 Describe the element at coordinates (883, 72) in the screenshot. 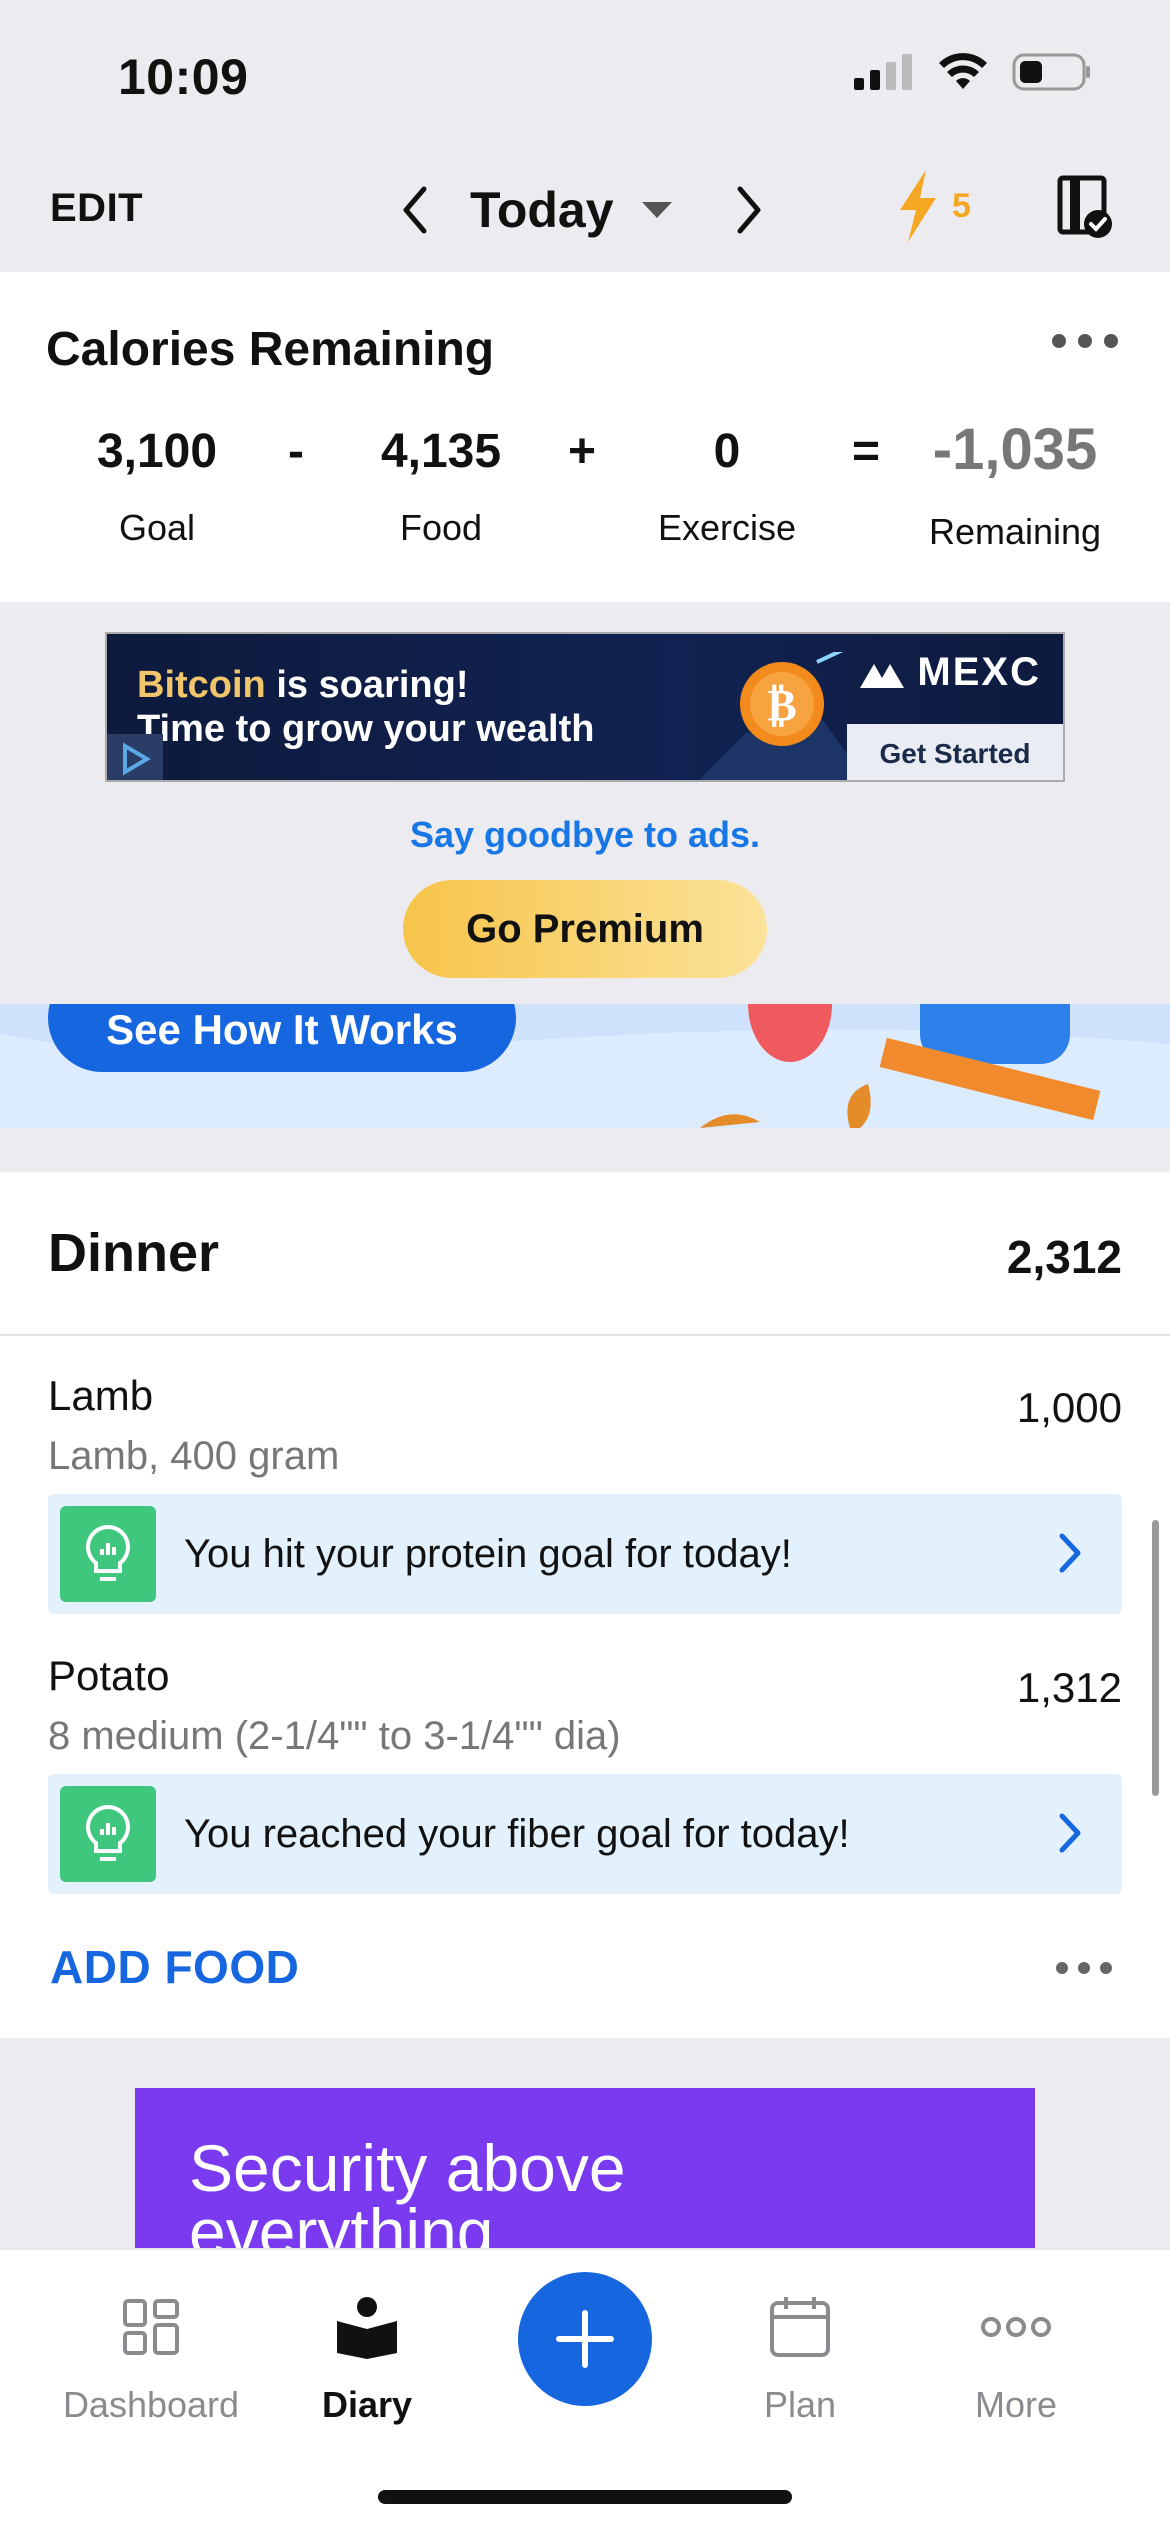

I see `signal-icon` at that location.